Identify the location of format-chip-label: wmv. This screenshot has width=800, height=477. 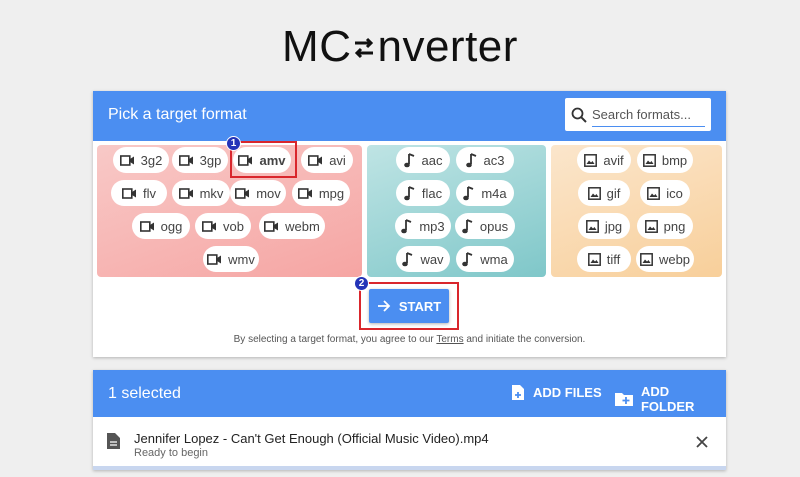
(241, 259).